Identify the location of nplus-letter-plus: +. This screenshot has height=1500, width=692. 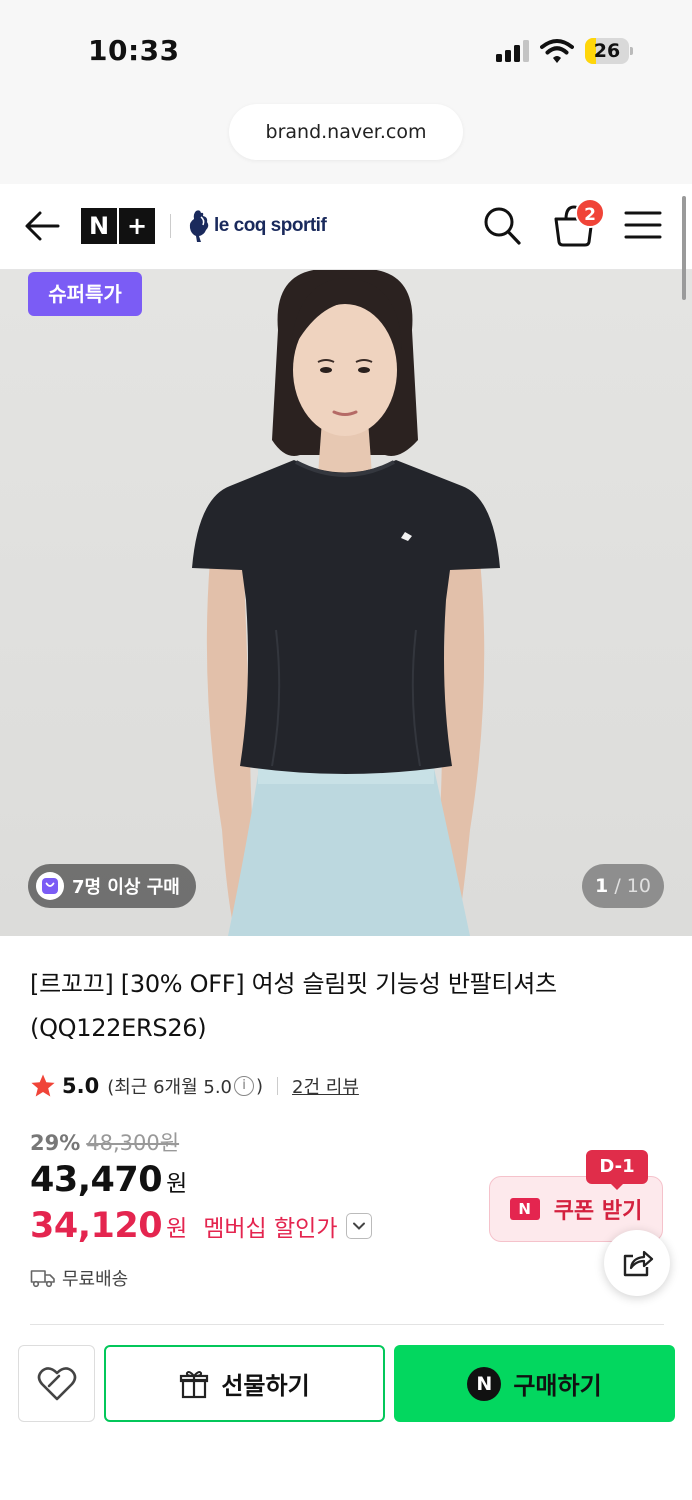
(137, 226).